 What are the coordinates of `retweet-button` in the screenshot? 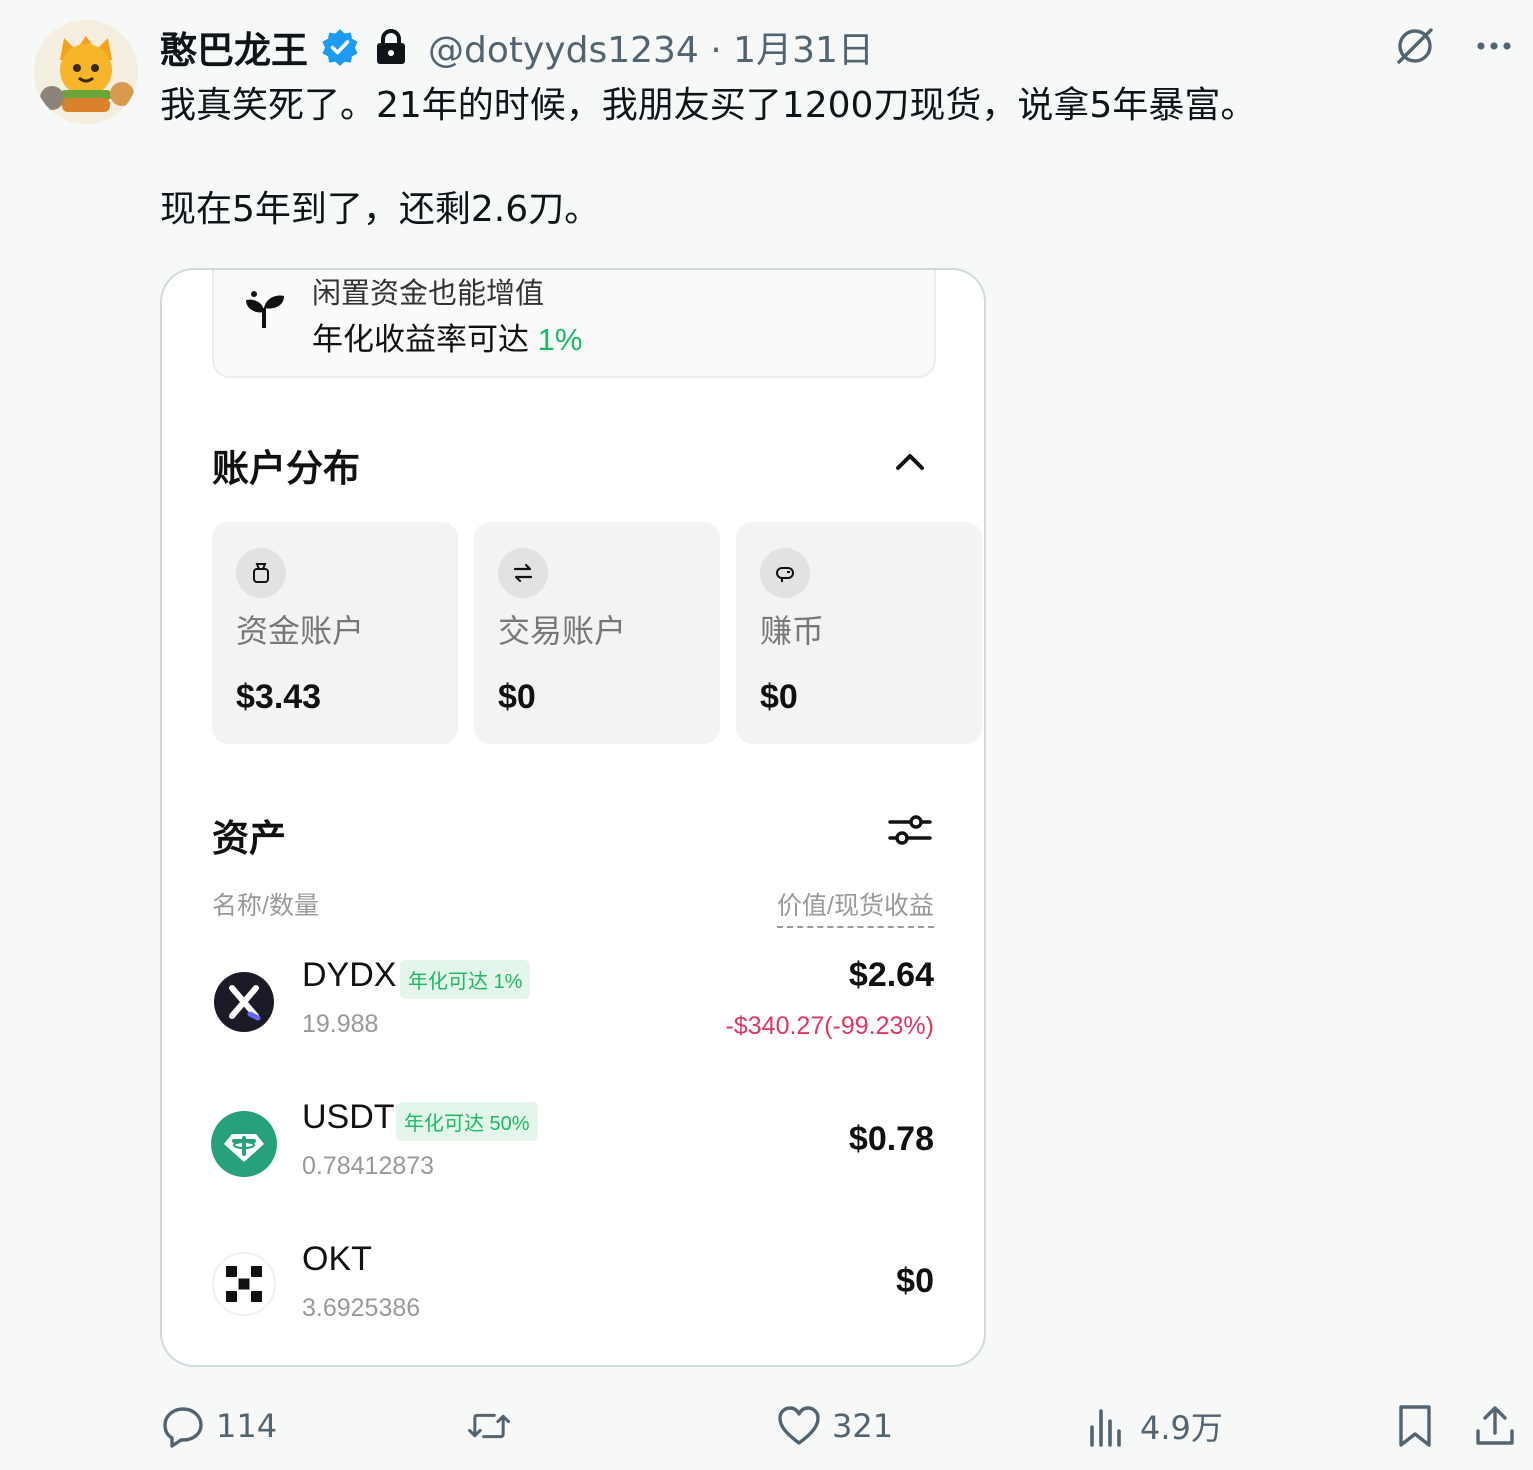 It's located at (494, 1426).